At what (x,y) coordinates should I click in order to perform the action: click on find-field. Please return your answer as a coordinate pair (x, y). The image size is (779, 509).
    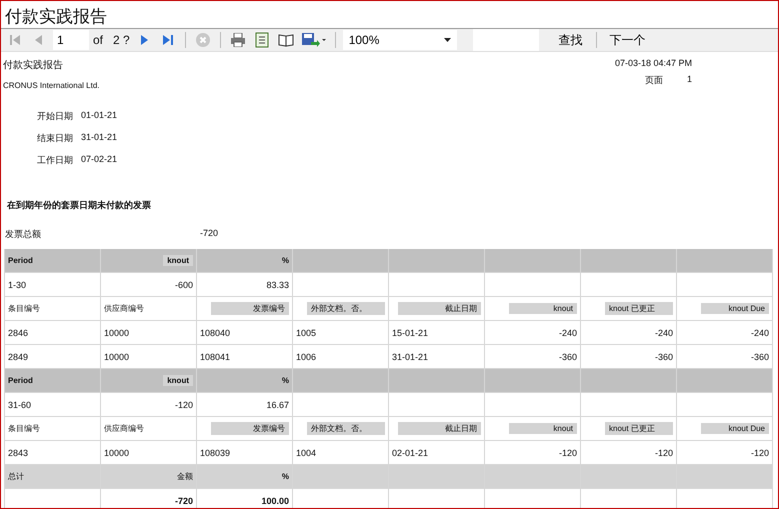
    Looking at the image, I should click on (505, 40).